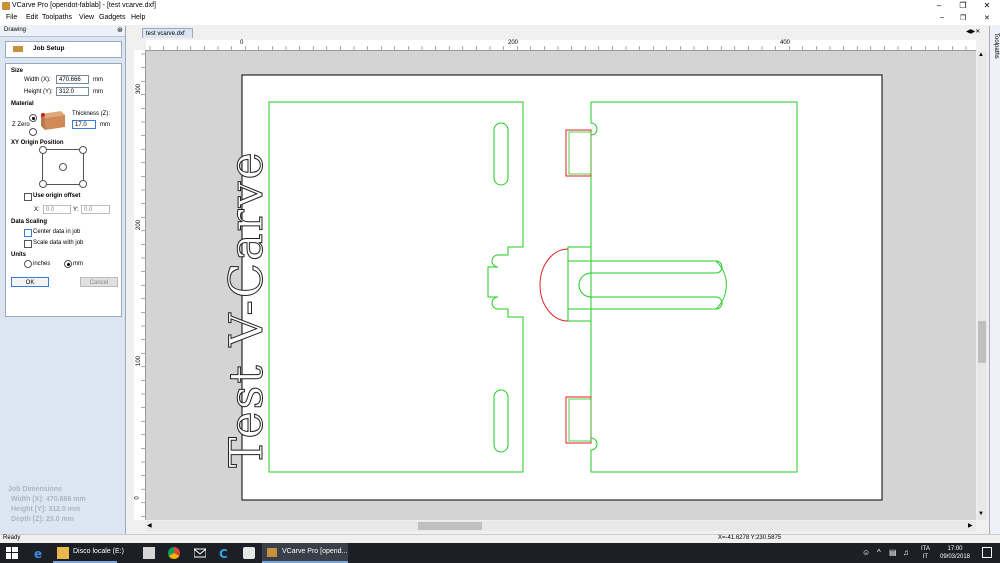  I want to click on horizontal-scroll-thumb, so click(450, 526).